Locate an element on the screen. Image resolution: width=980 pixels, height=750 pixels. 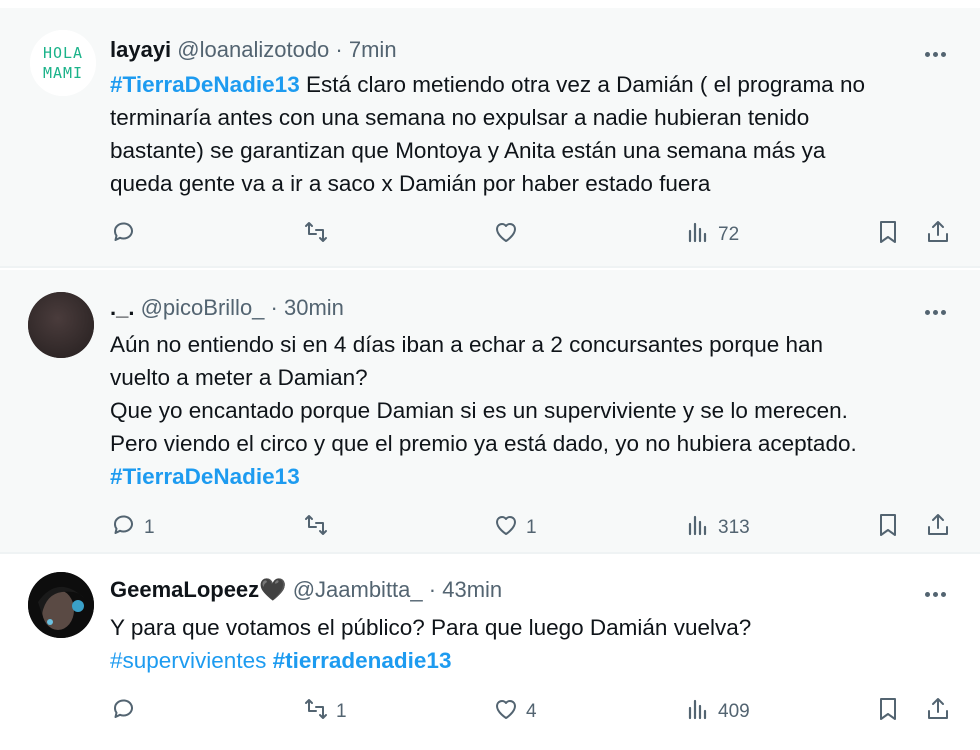
text-segment: vuelto a meter a Damian? is located at coordinates (239, 377).